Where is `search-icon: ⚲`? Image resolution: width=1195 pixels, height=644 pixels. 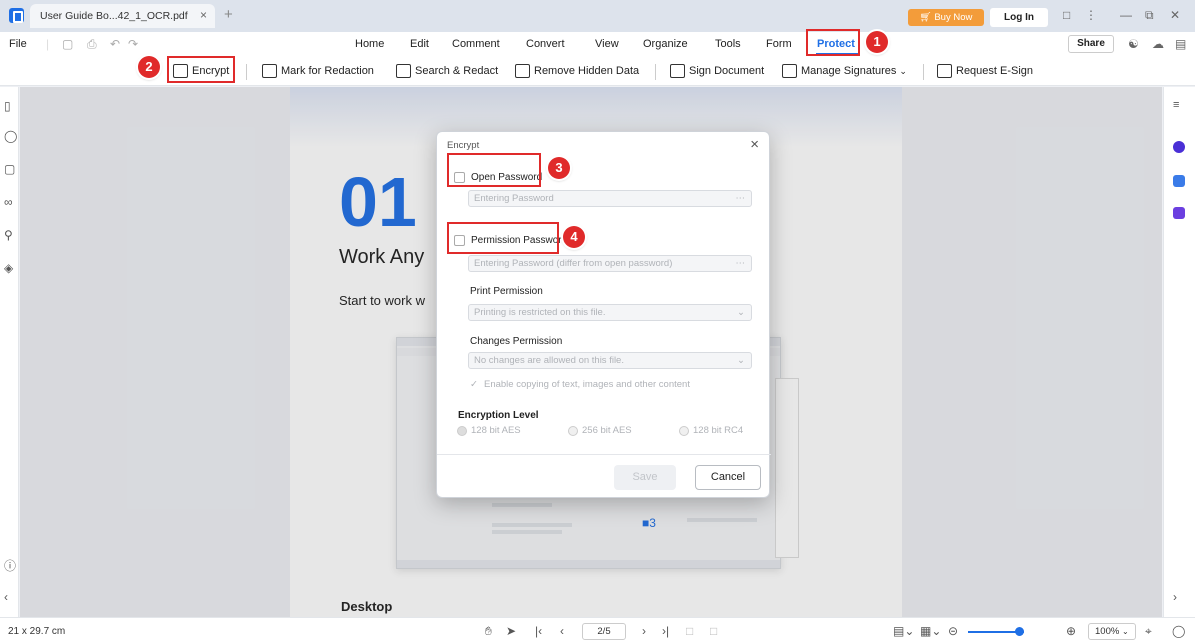
search-icon: ⚲ is located at coordinates (8, 235).